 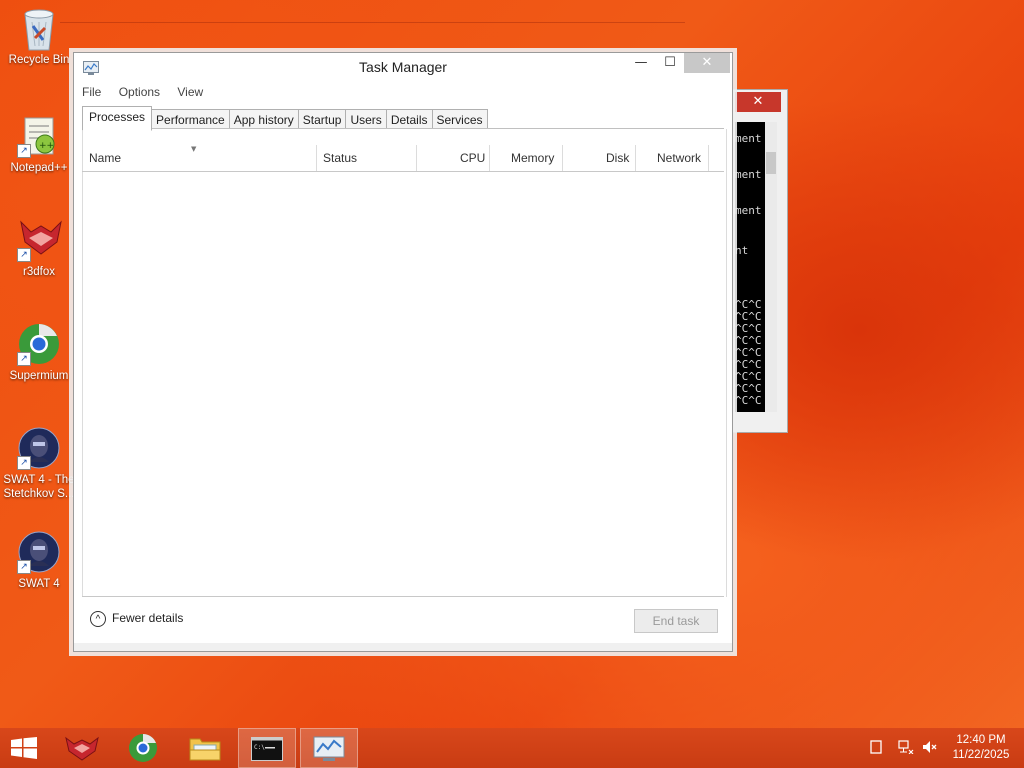 I want to click on column-header-disk: Disk, so click(x=617, y=158).